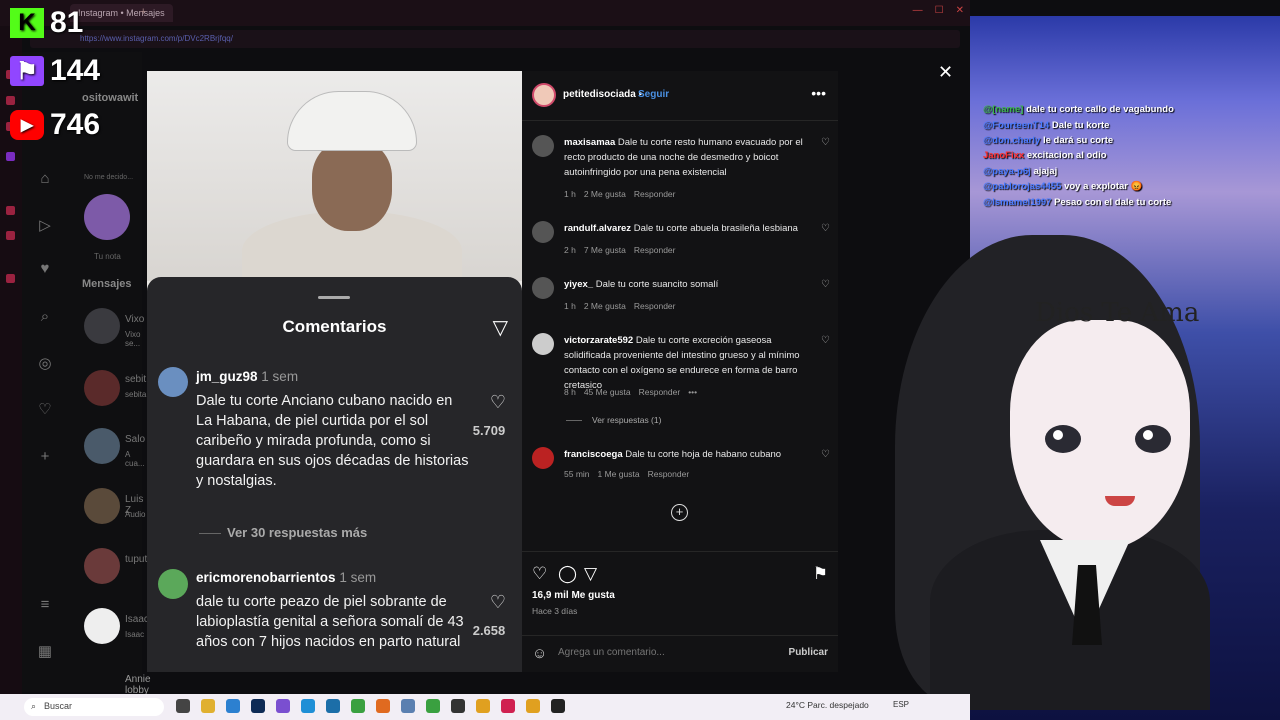 This screenshot has height=720, width=1280. I want to click on conversation-name: Isaac, so click(137, 619).